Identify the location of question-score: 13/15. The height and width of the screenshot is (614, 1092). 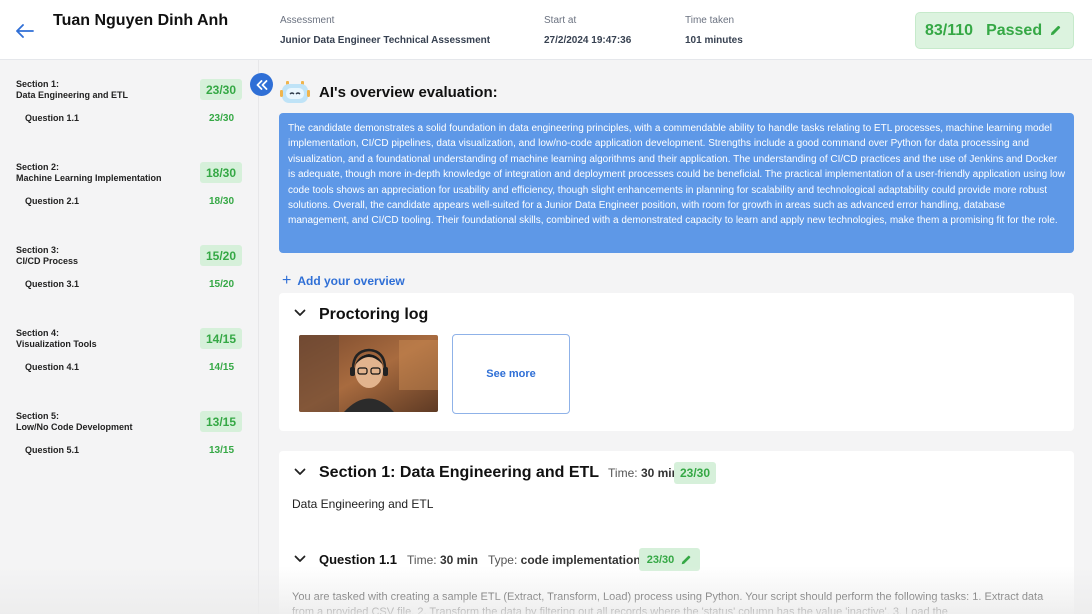
(222, 450).